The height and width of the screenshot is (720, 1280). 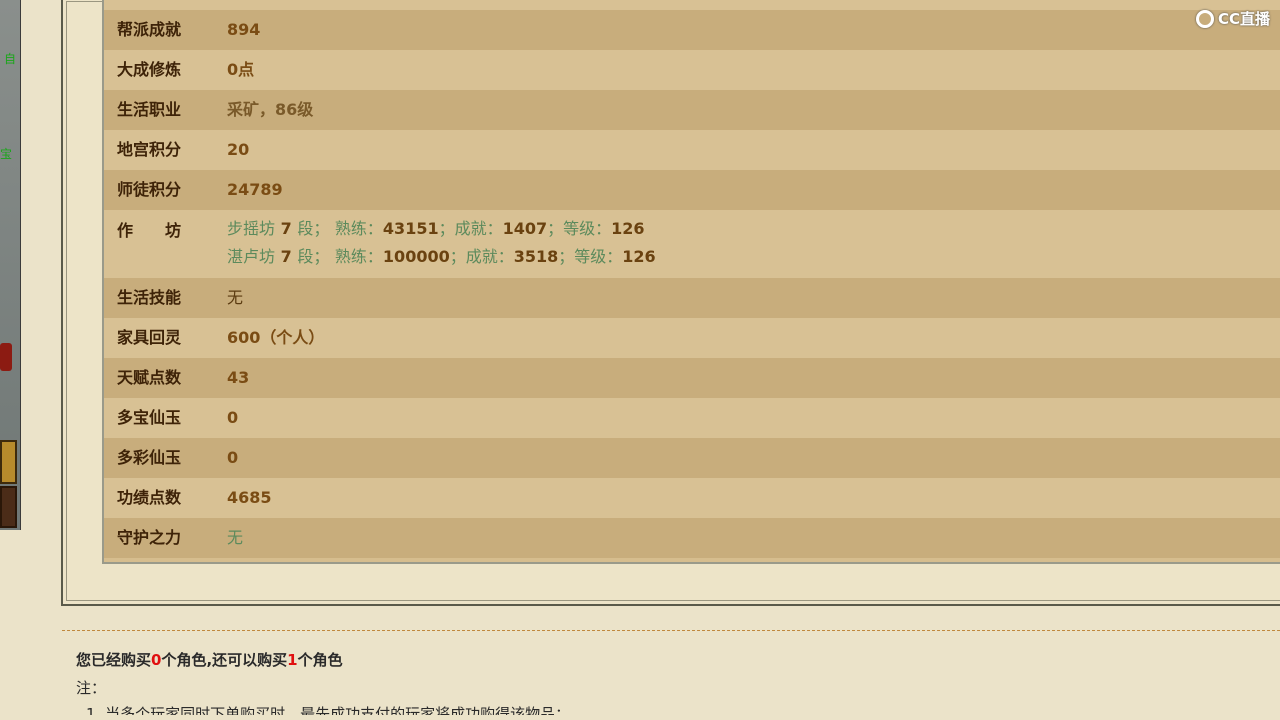 I want to click on purchase-bought-count: 0, so click(x=156, y=660).